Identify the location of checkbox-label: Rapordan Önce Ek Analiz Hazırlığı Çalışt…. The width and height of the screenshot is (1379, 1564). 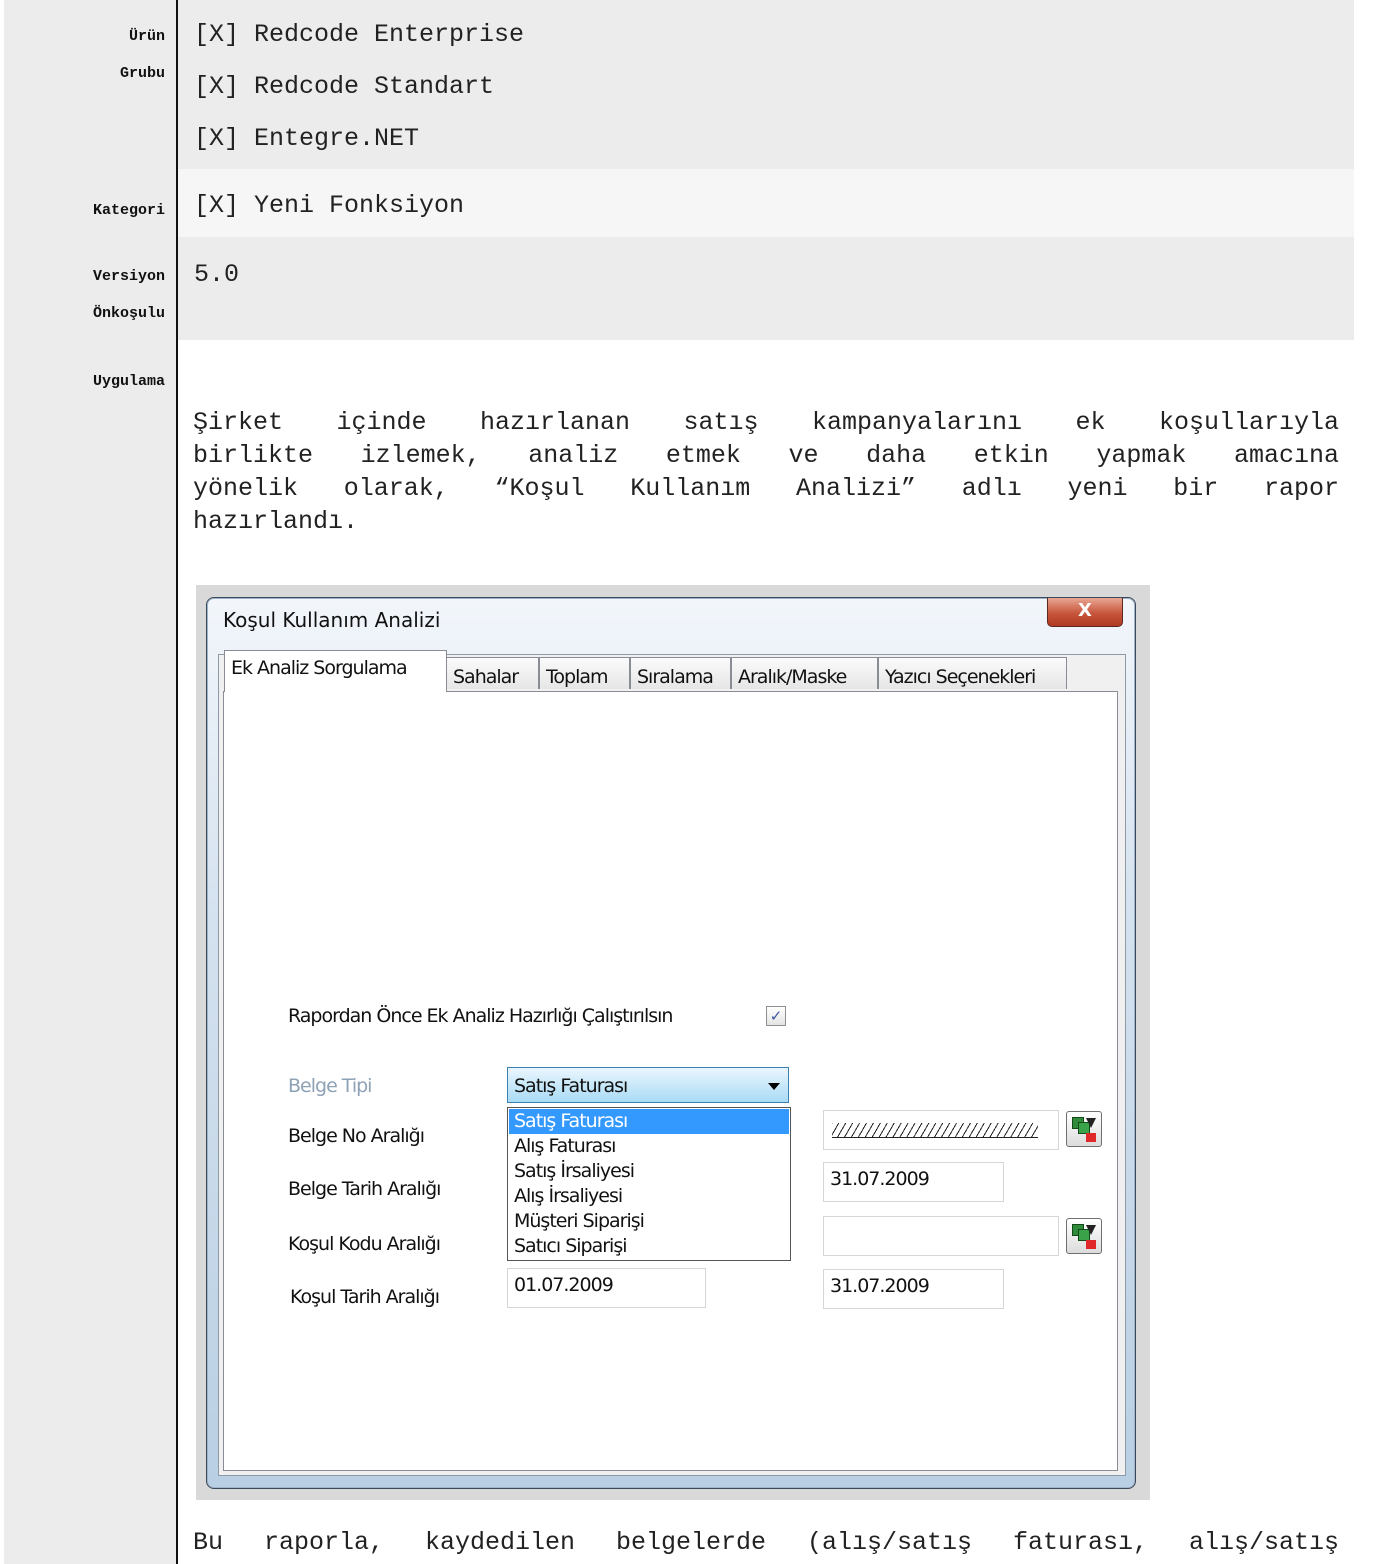
(480, 1016).